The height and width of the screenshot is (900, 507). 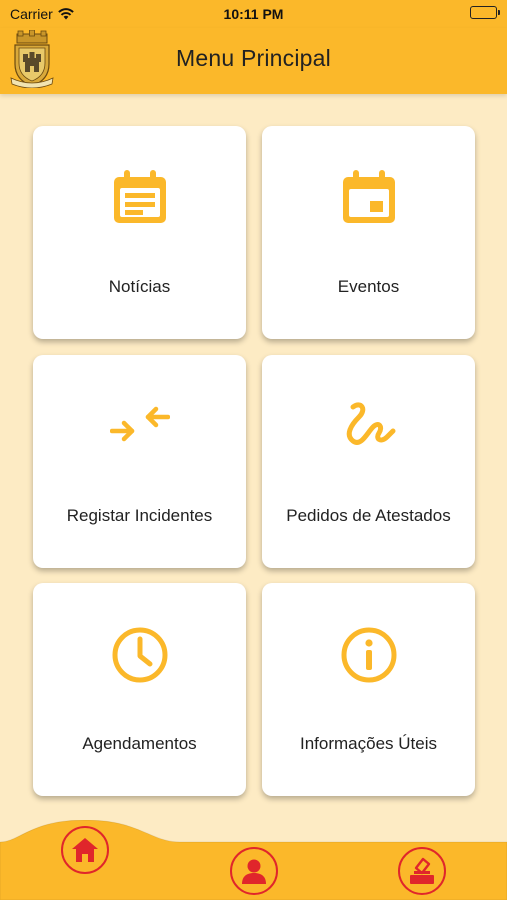 I want to click on calendar-event-icon, so click(x=368, y=196).